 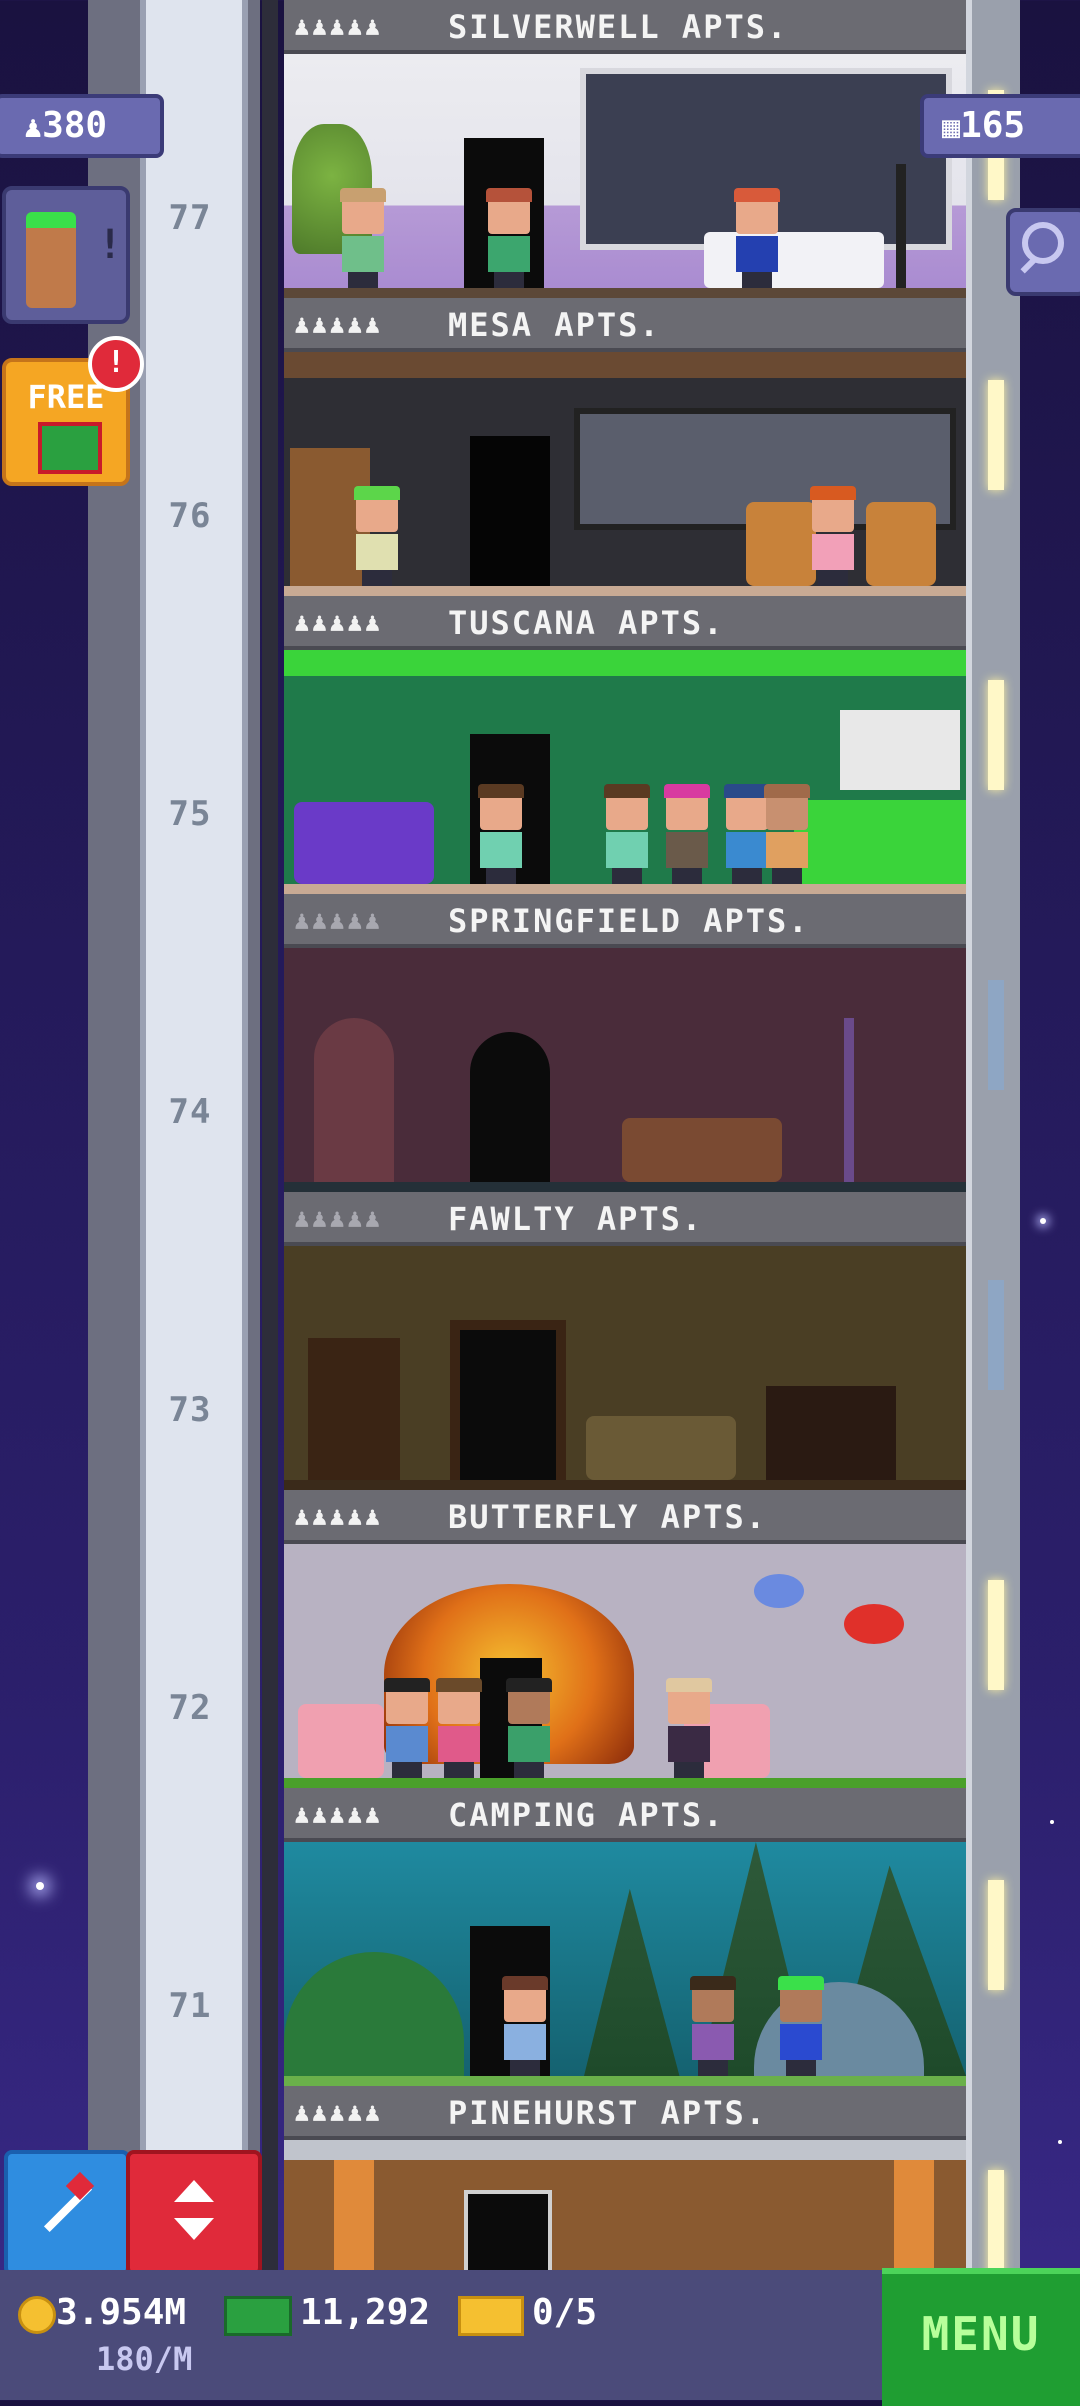 I want to click on population-value: 380, so click(x=75, y=125).